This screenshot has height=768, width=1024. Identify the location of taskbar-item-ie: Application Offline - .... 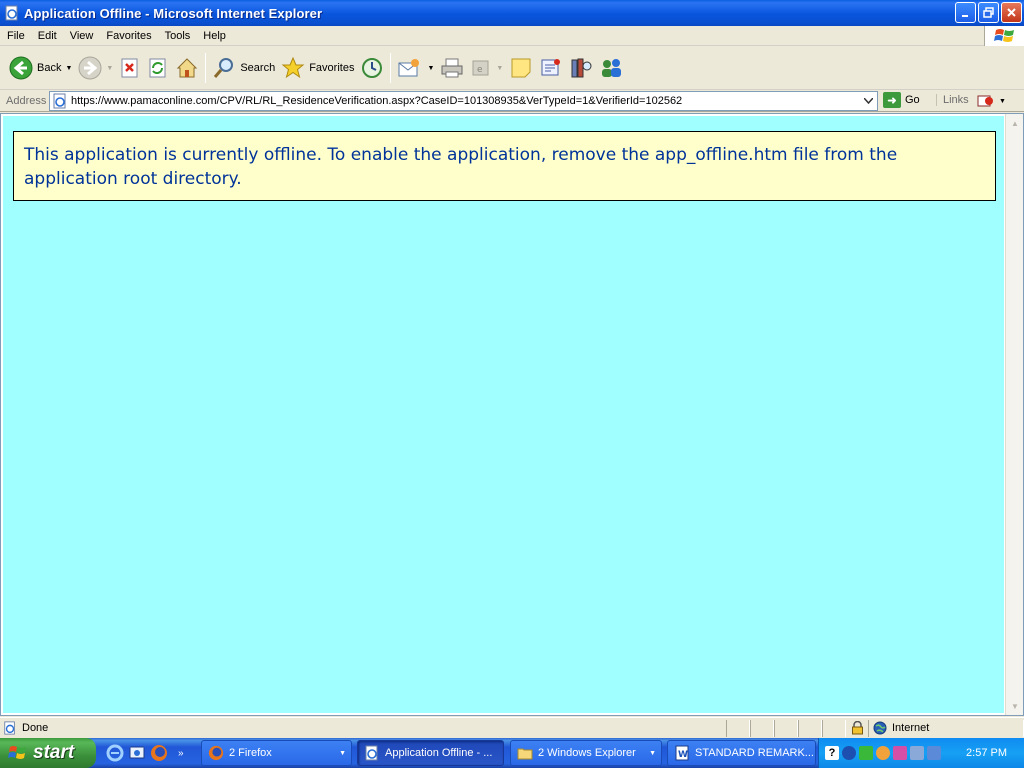
(430, 753).